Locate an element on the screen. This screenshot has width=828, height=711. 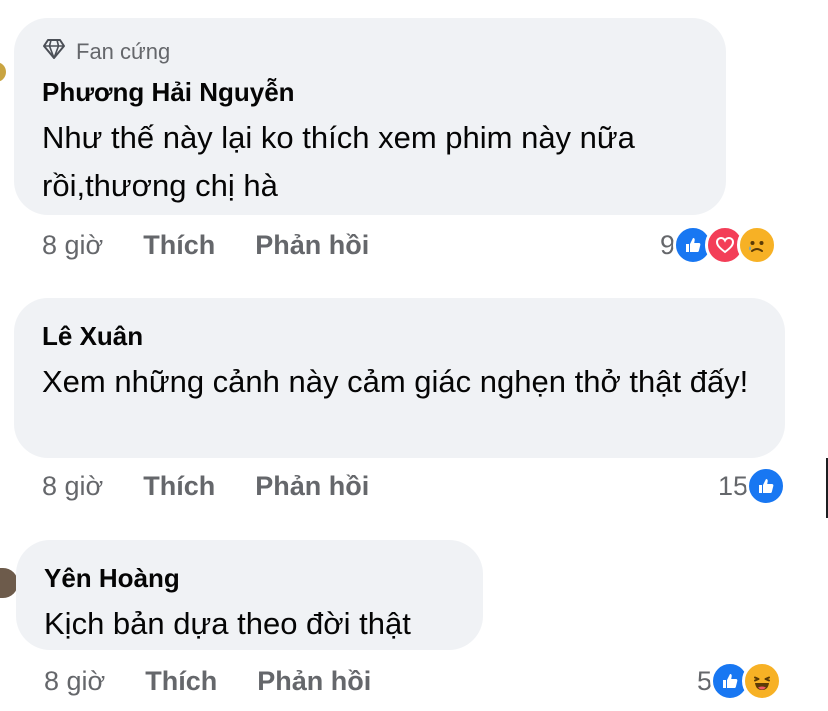
sad-icon is located at coordinates (757, 245).